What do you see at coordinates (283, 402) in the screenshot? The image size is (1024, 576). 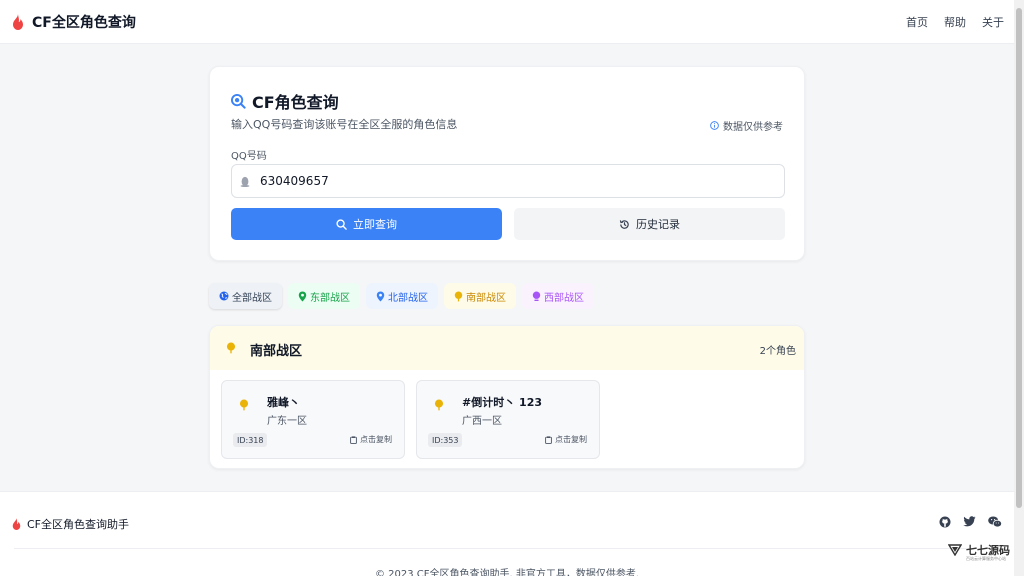 I see `role-name: 雅峰丶` at bounding box center [283, 402].